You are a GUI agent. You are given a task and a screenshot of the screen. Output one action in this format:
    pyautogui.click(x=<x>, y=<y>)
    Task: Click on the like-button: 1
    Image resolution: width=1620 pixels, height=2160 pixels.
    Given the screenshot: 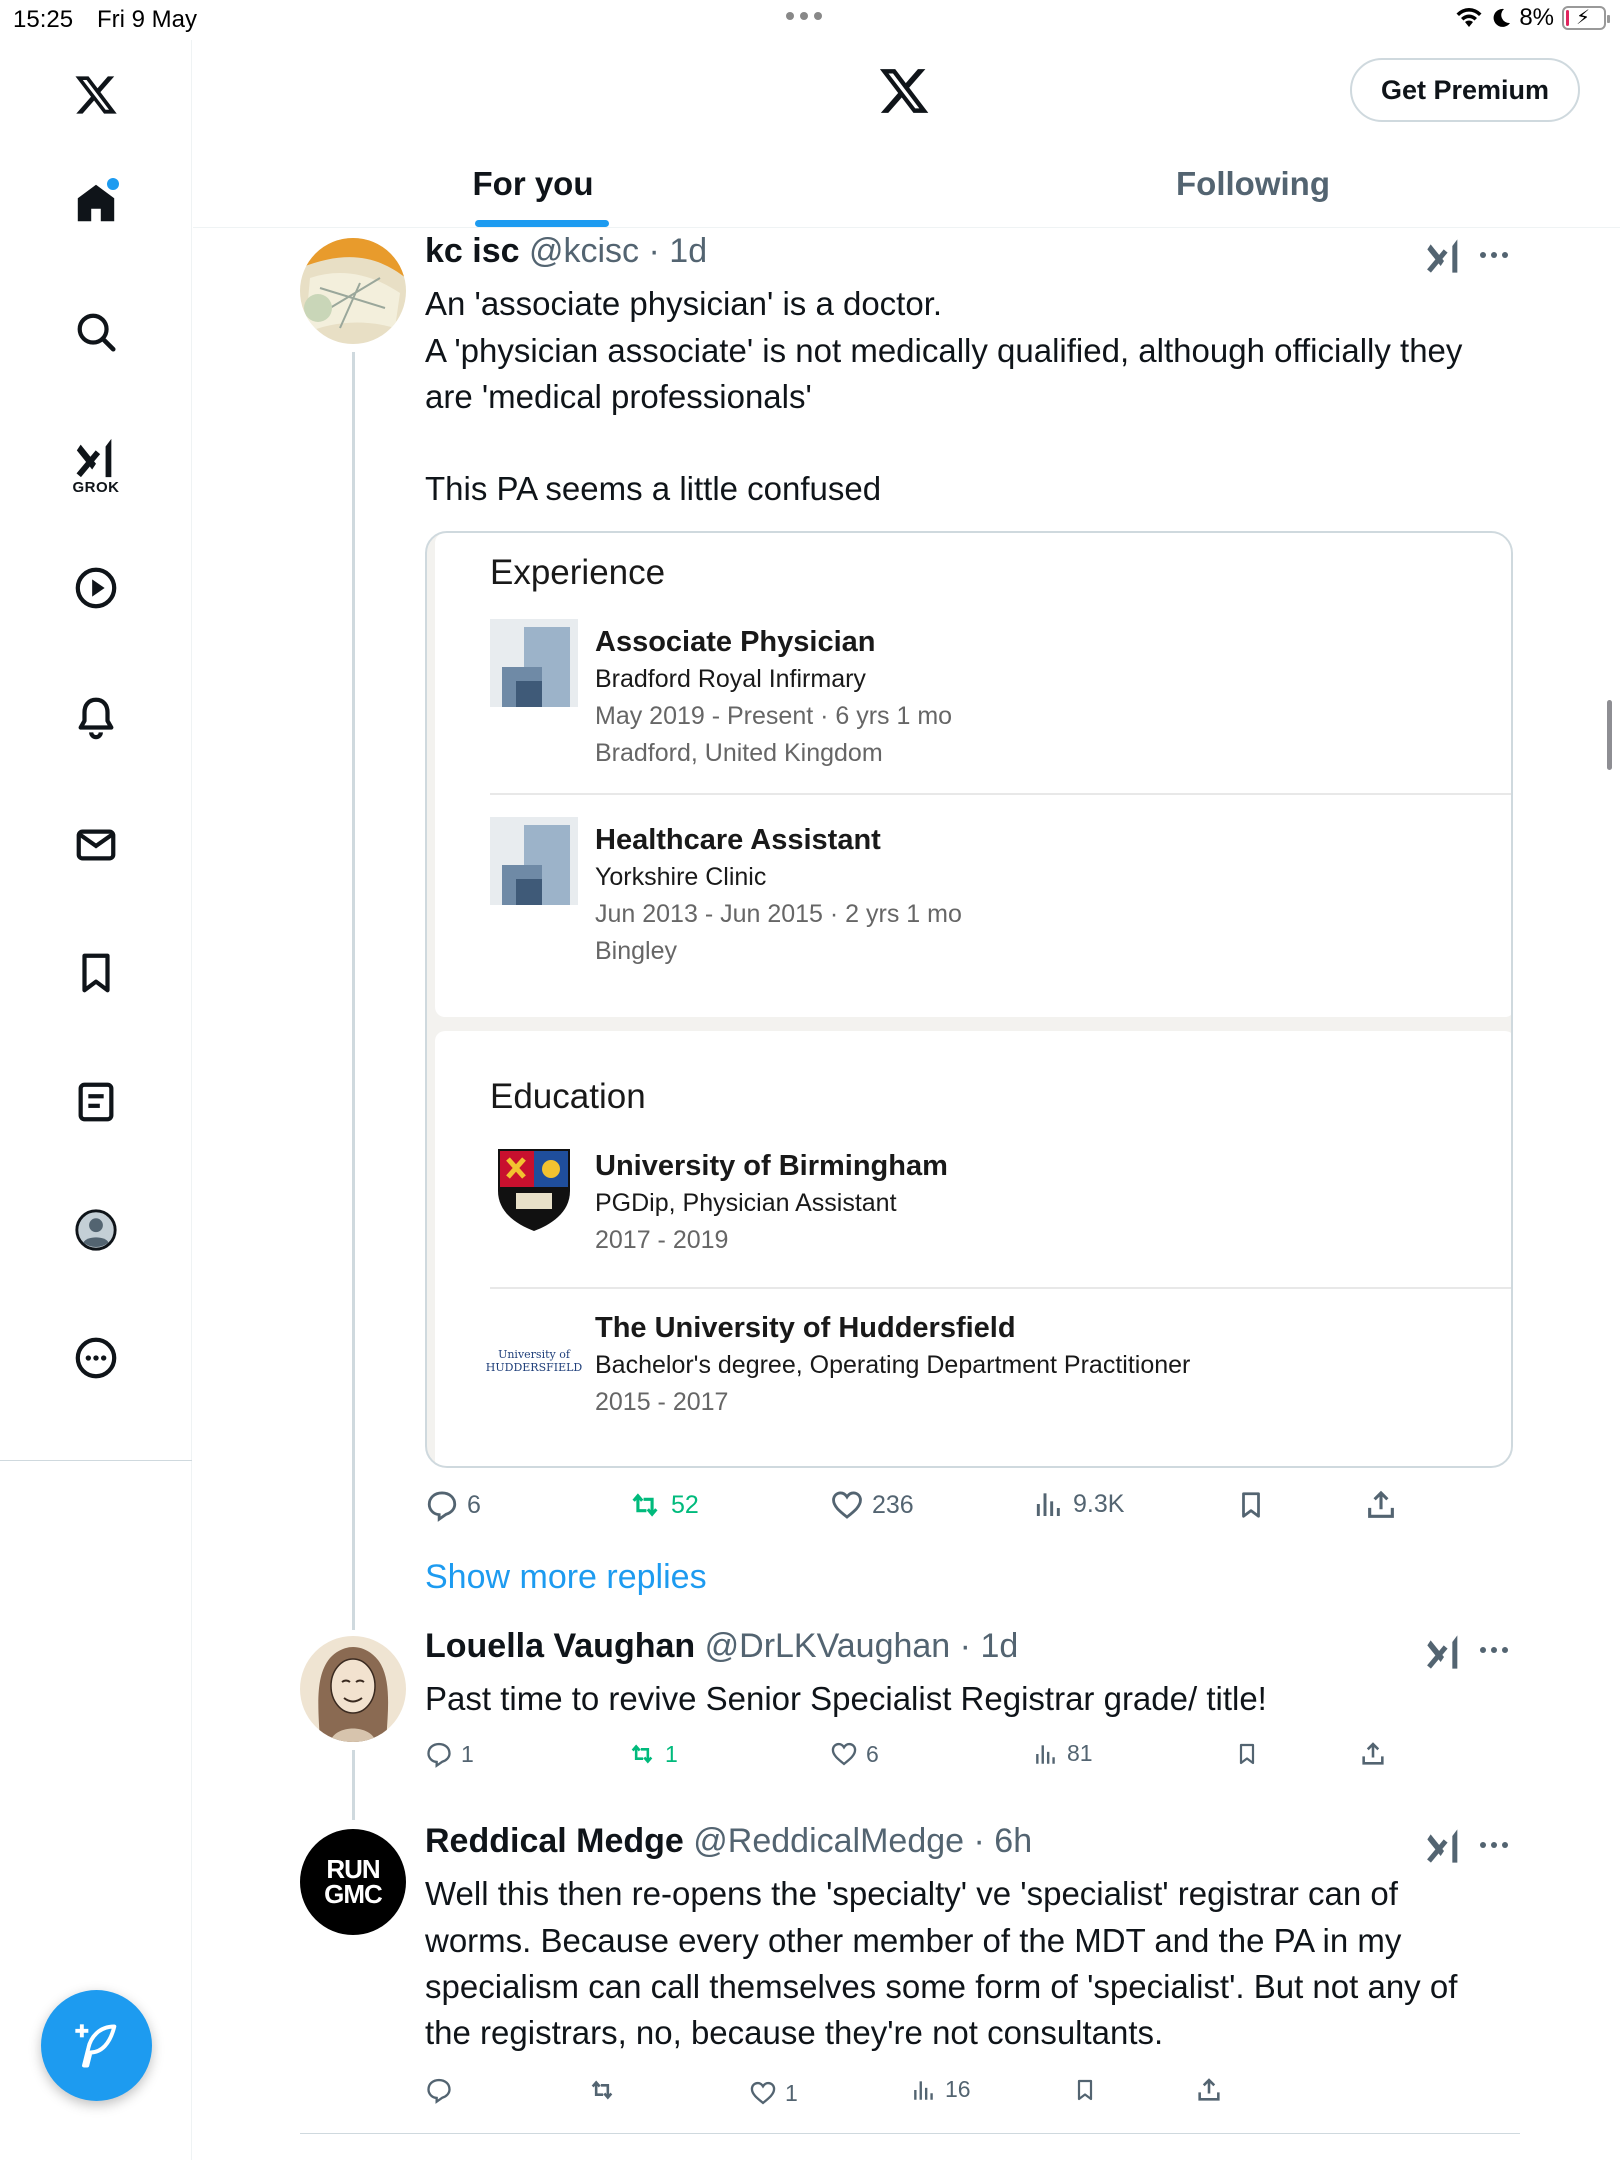 What is the action you would take?
    pyautogui.click(x=773, y=2093)
    